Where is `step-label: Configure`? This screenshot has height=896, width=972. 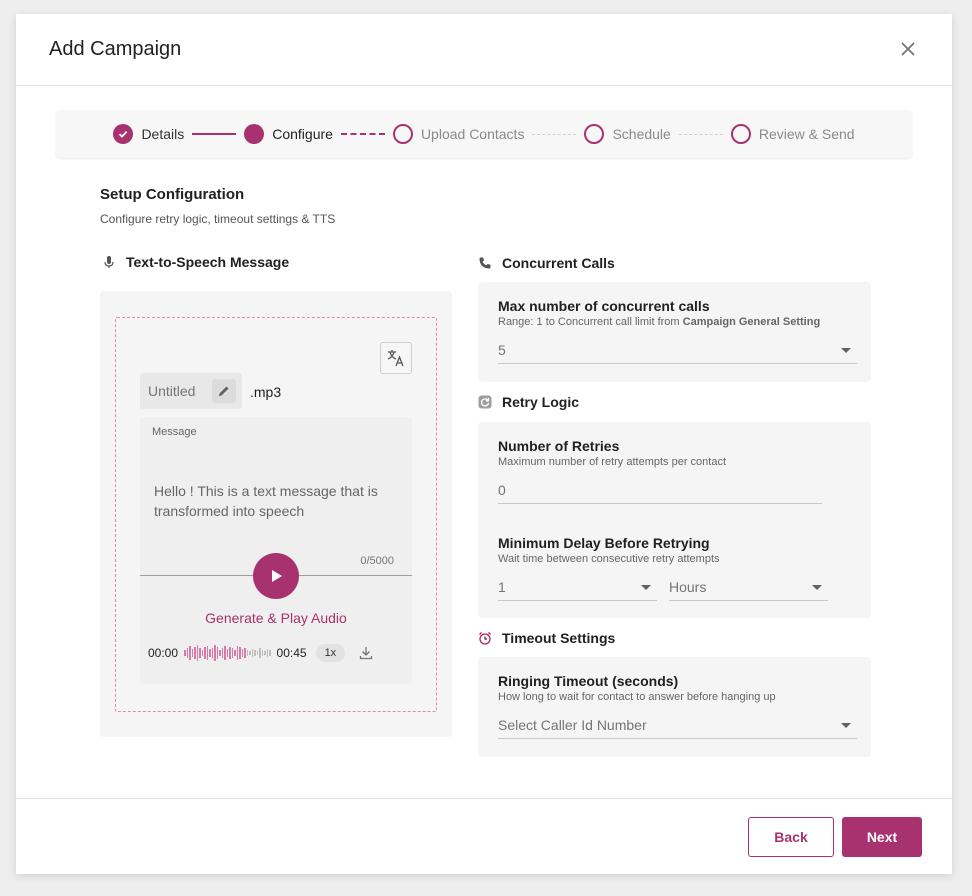 step-label: Configure is located at coordinates (302, 134).